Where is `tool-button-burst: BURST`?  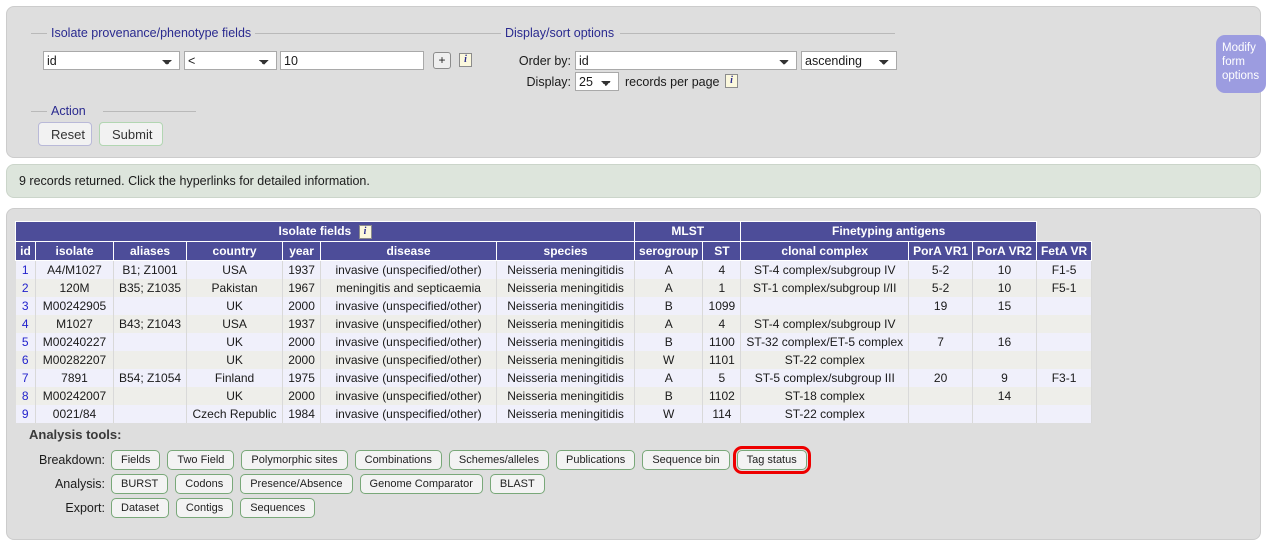
tool-button-burst: BURST is located at coordinates (140, 484).